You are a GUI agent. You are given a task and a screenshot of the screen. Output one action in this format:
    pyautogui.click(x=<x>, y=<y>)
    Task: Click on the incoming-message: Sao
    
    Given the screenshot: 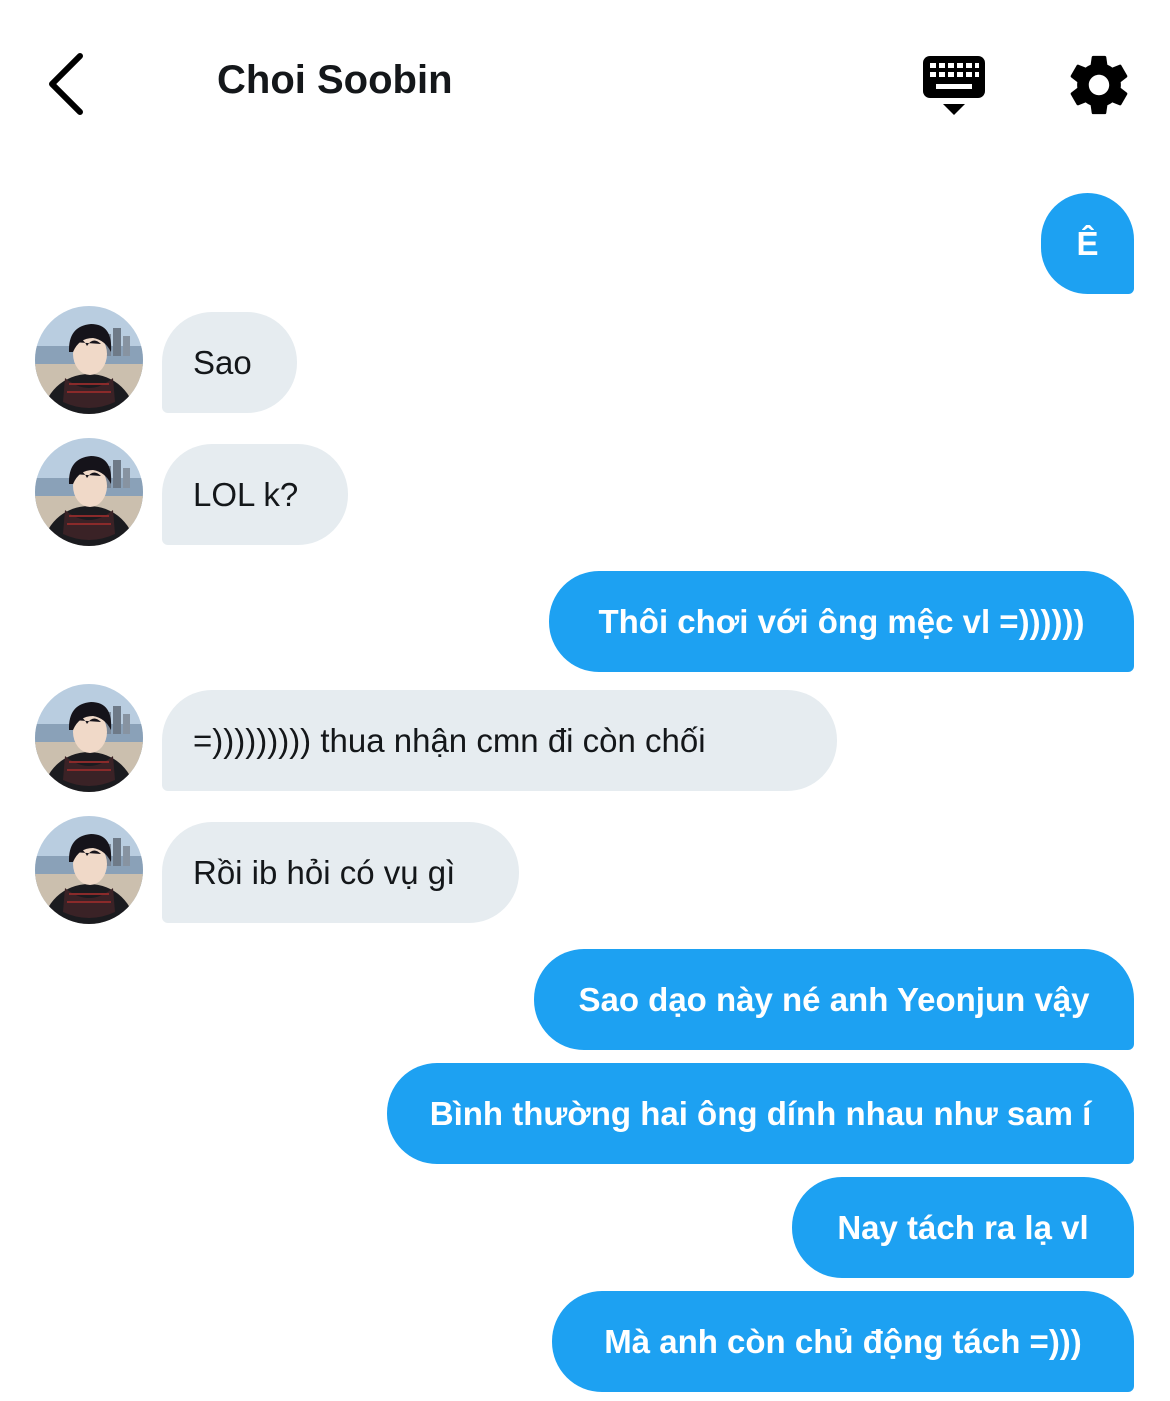 What is the action you would take?
    pyautogui.click(x=229, y=362)
    